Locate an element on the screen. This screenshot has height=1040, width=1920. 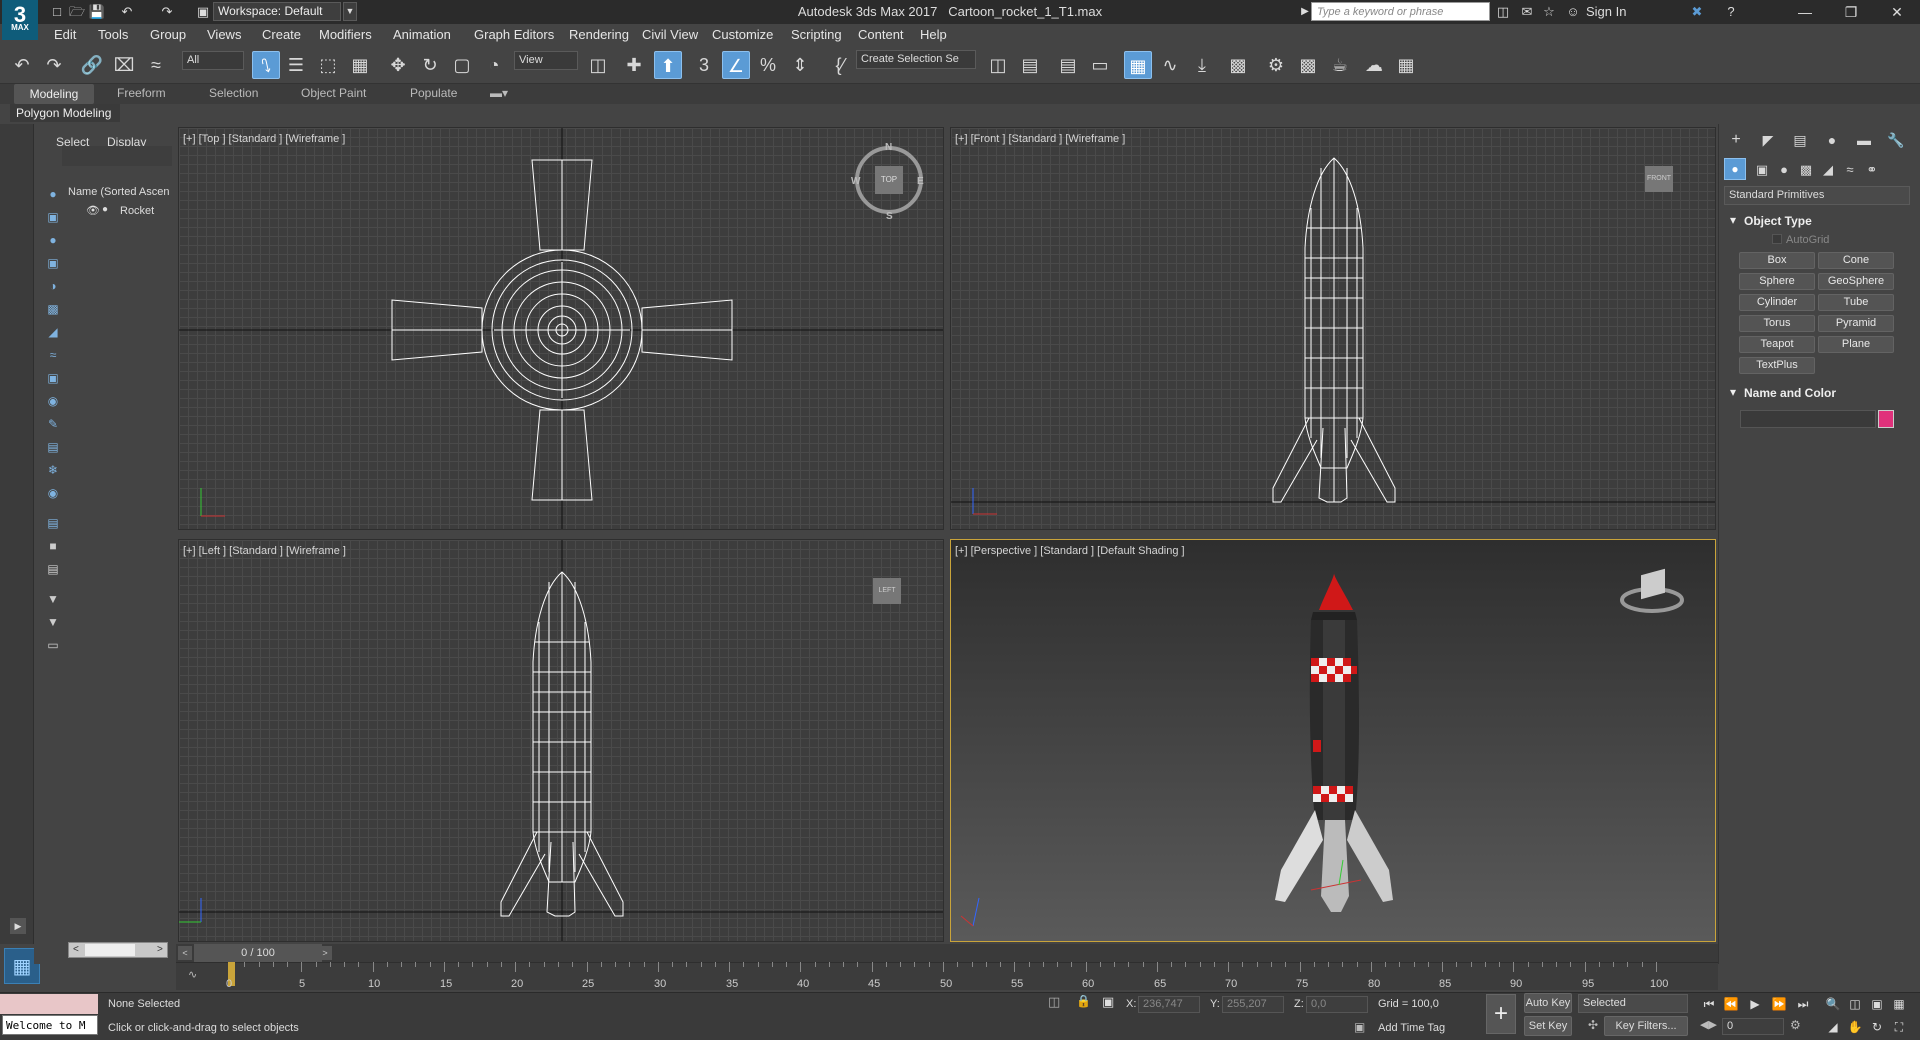
render-setup-icon: ⚙ is located at coordinates (1276, 65).